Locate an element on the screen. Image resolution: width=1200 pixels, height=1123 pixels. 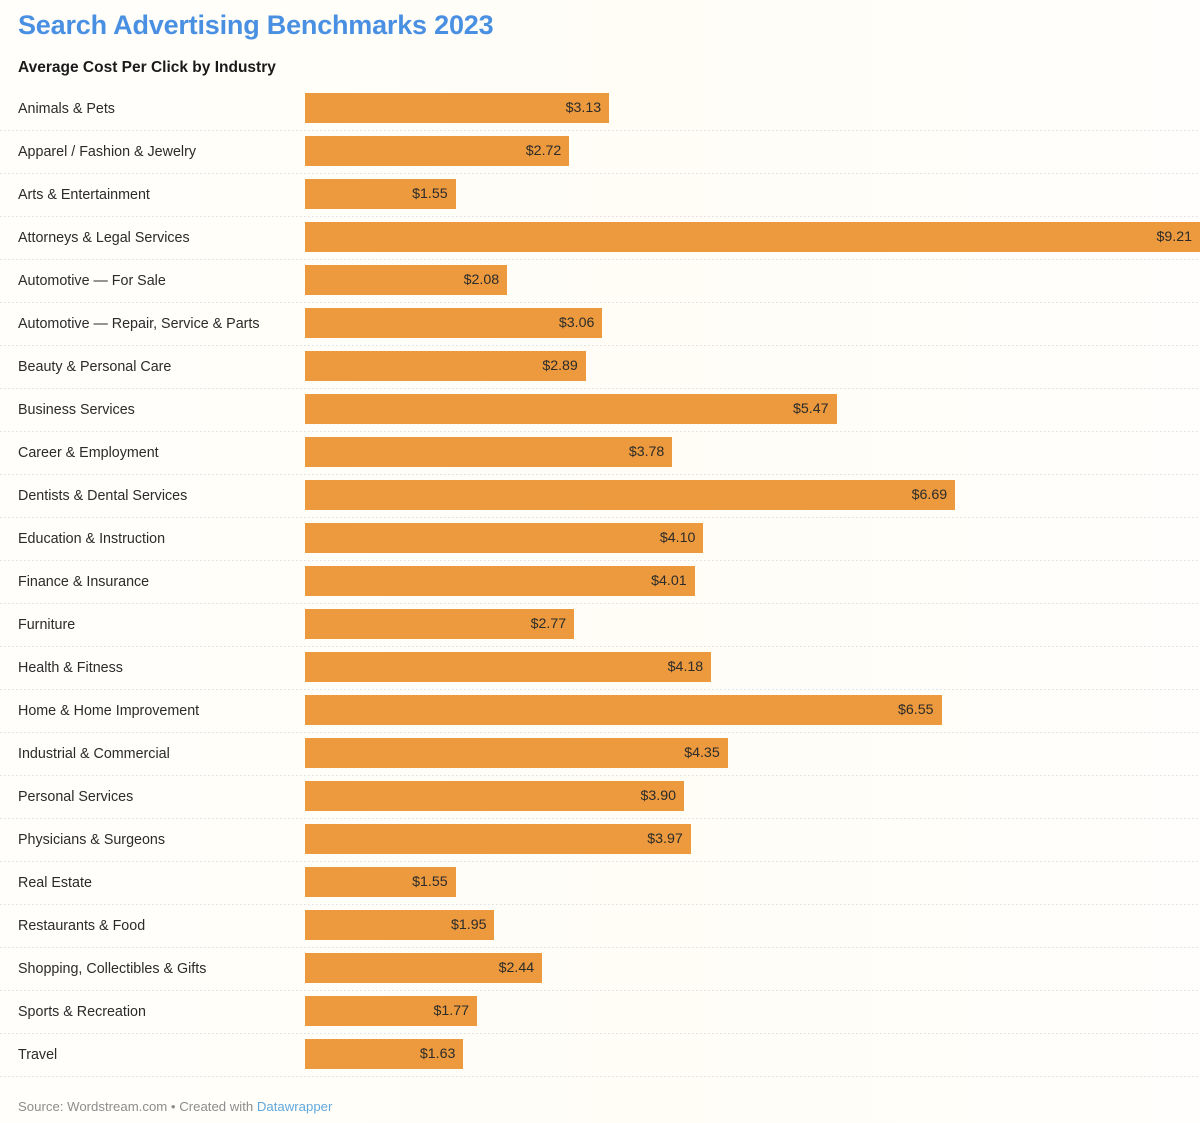
bar: $4.10 is located at coordinates (504, 538).